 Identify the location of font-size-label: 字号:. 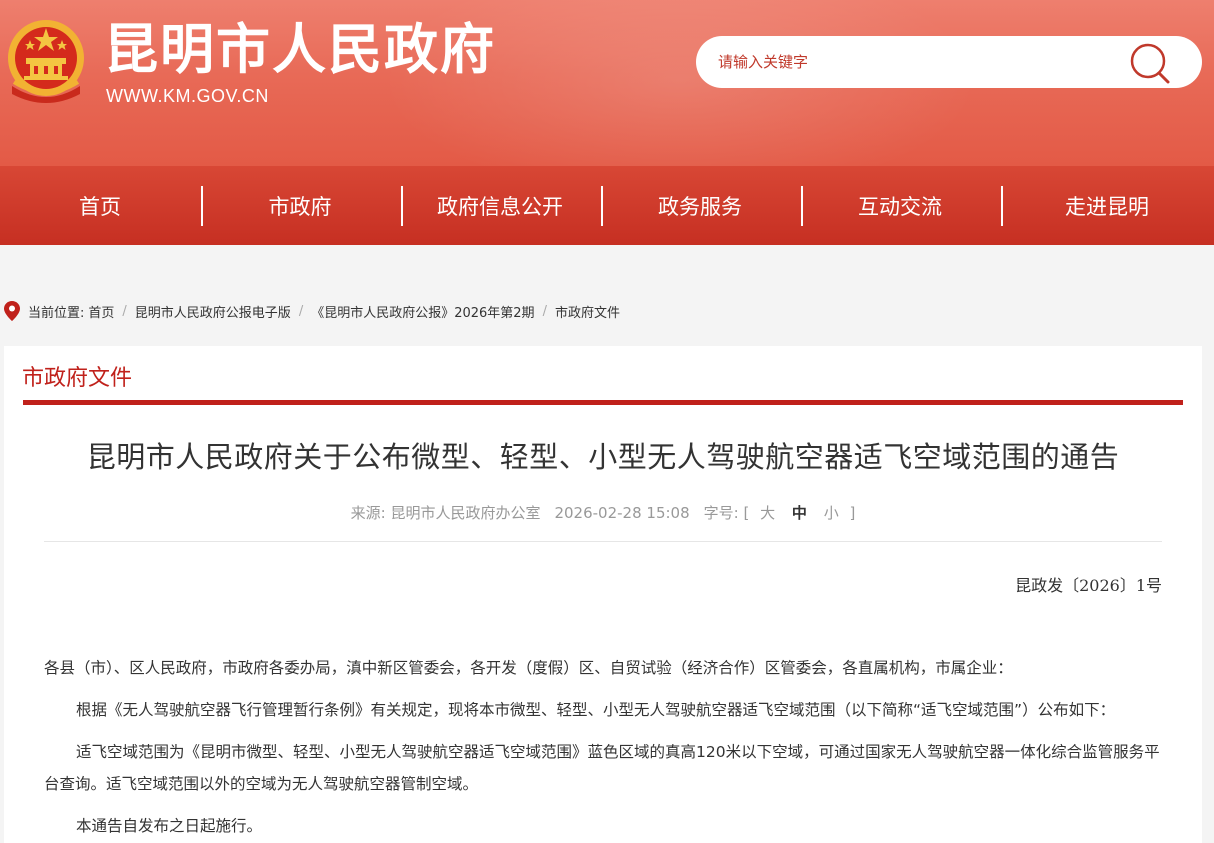
(721, 513).